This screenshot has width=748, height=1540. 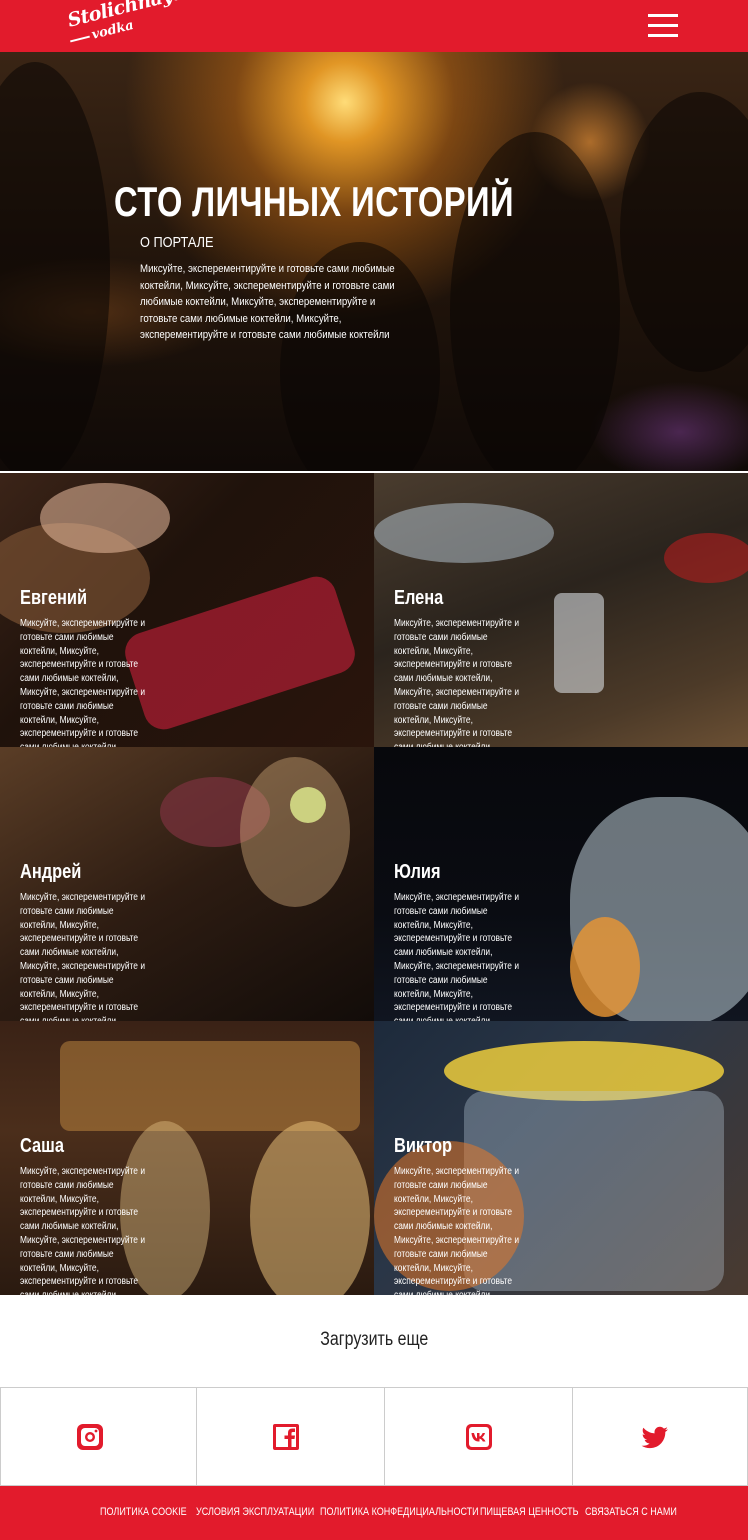 I want to click on footer-link-cookie: ПОЛИТИКА COOKIE, so click(x=143, y=1512).